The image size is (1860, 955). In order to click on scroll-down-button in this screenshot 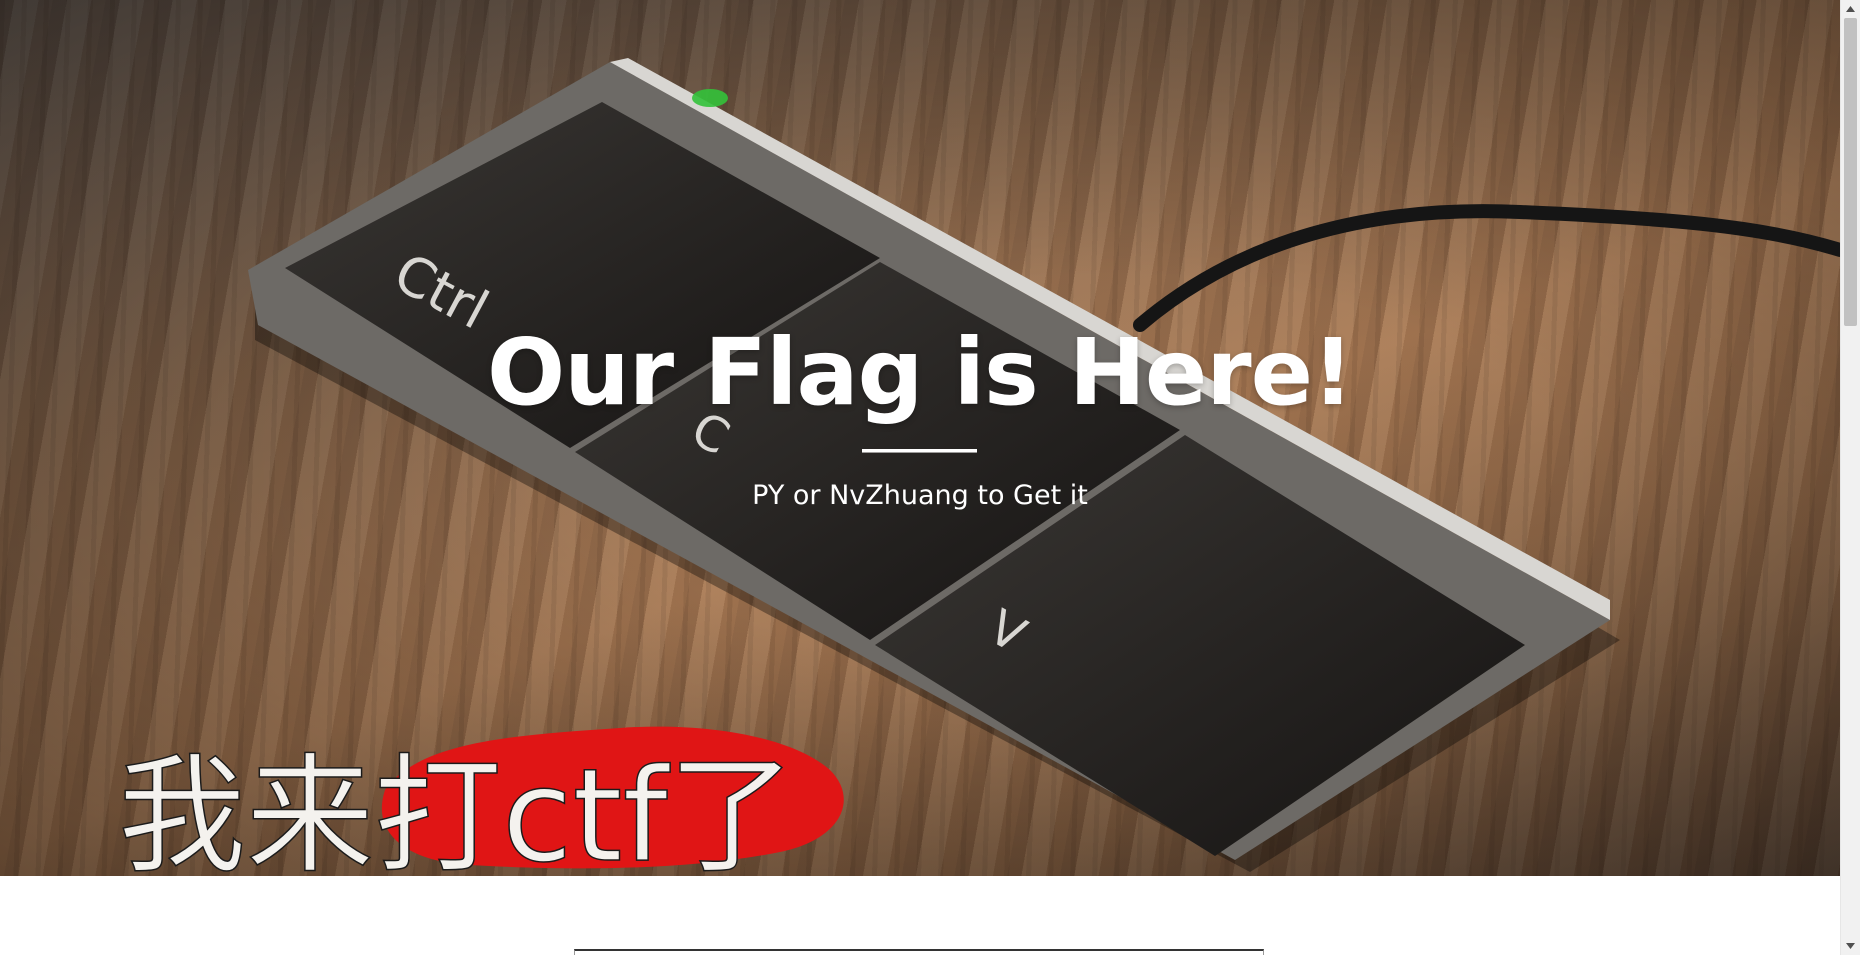, I will do `click(1850, 946)`.